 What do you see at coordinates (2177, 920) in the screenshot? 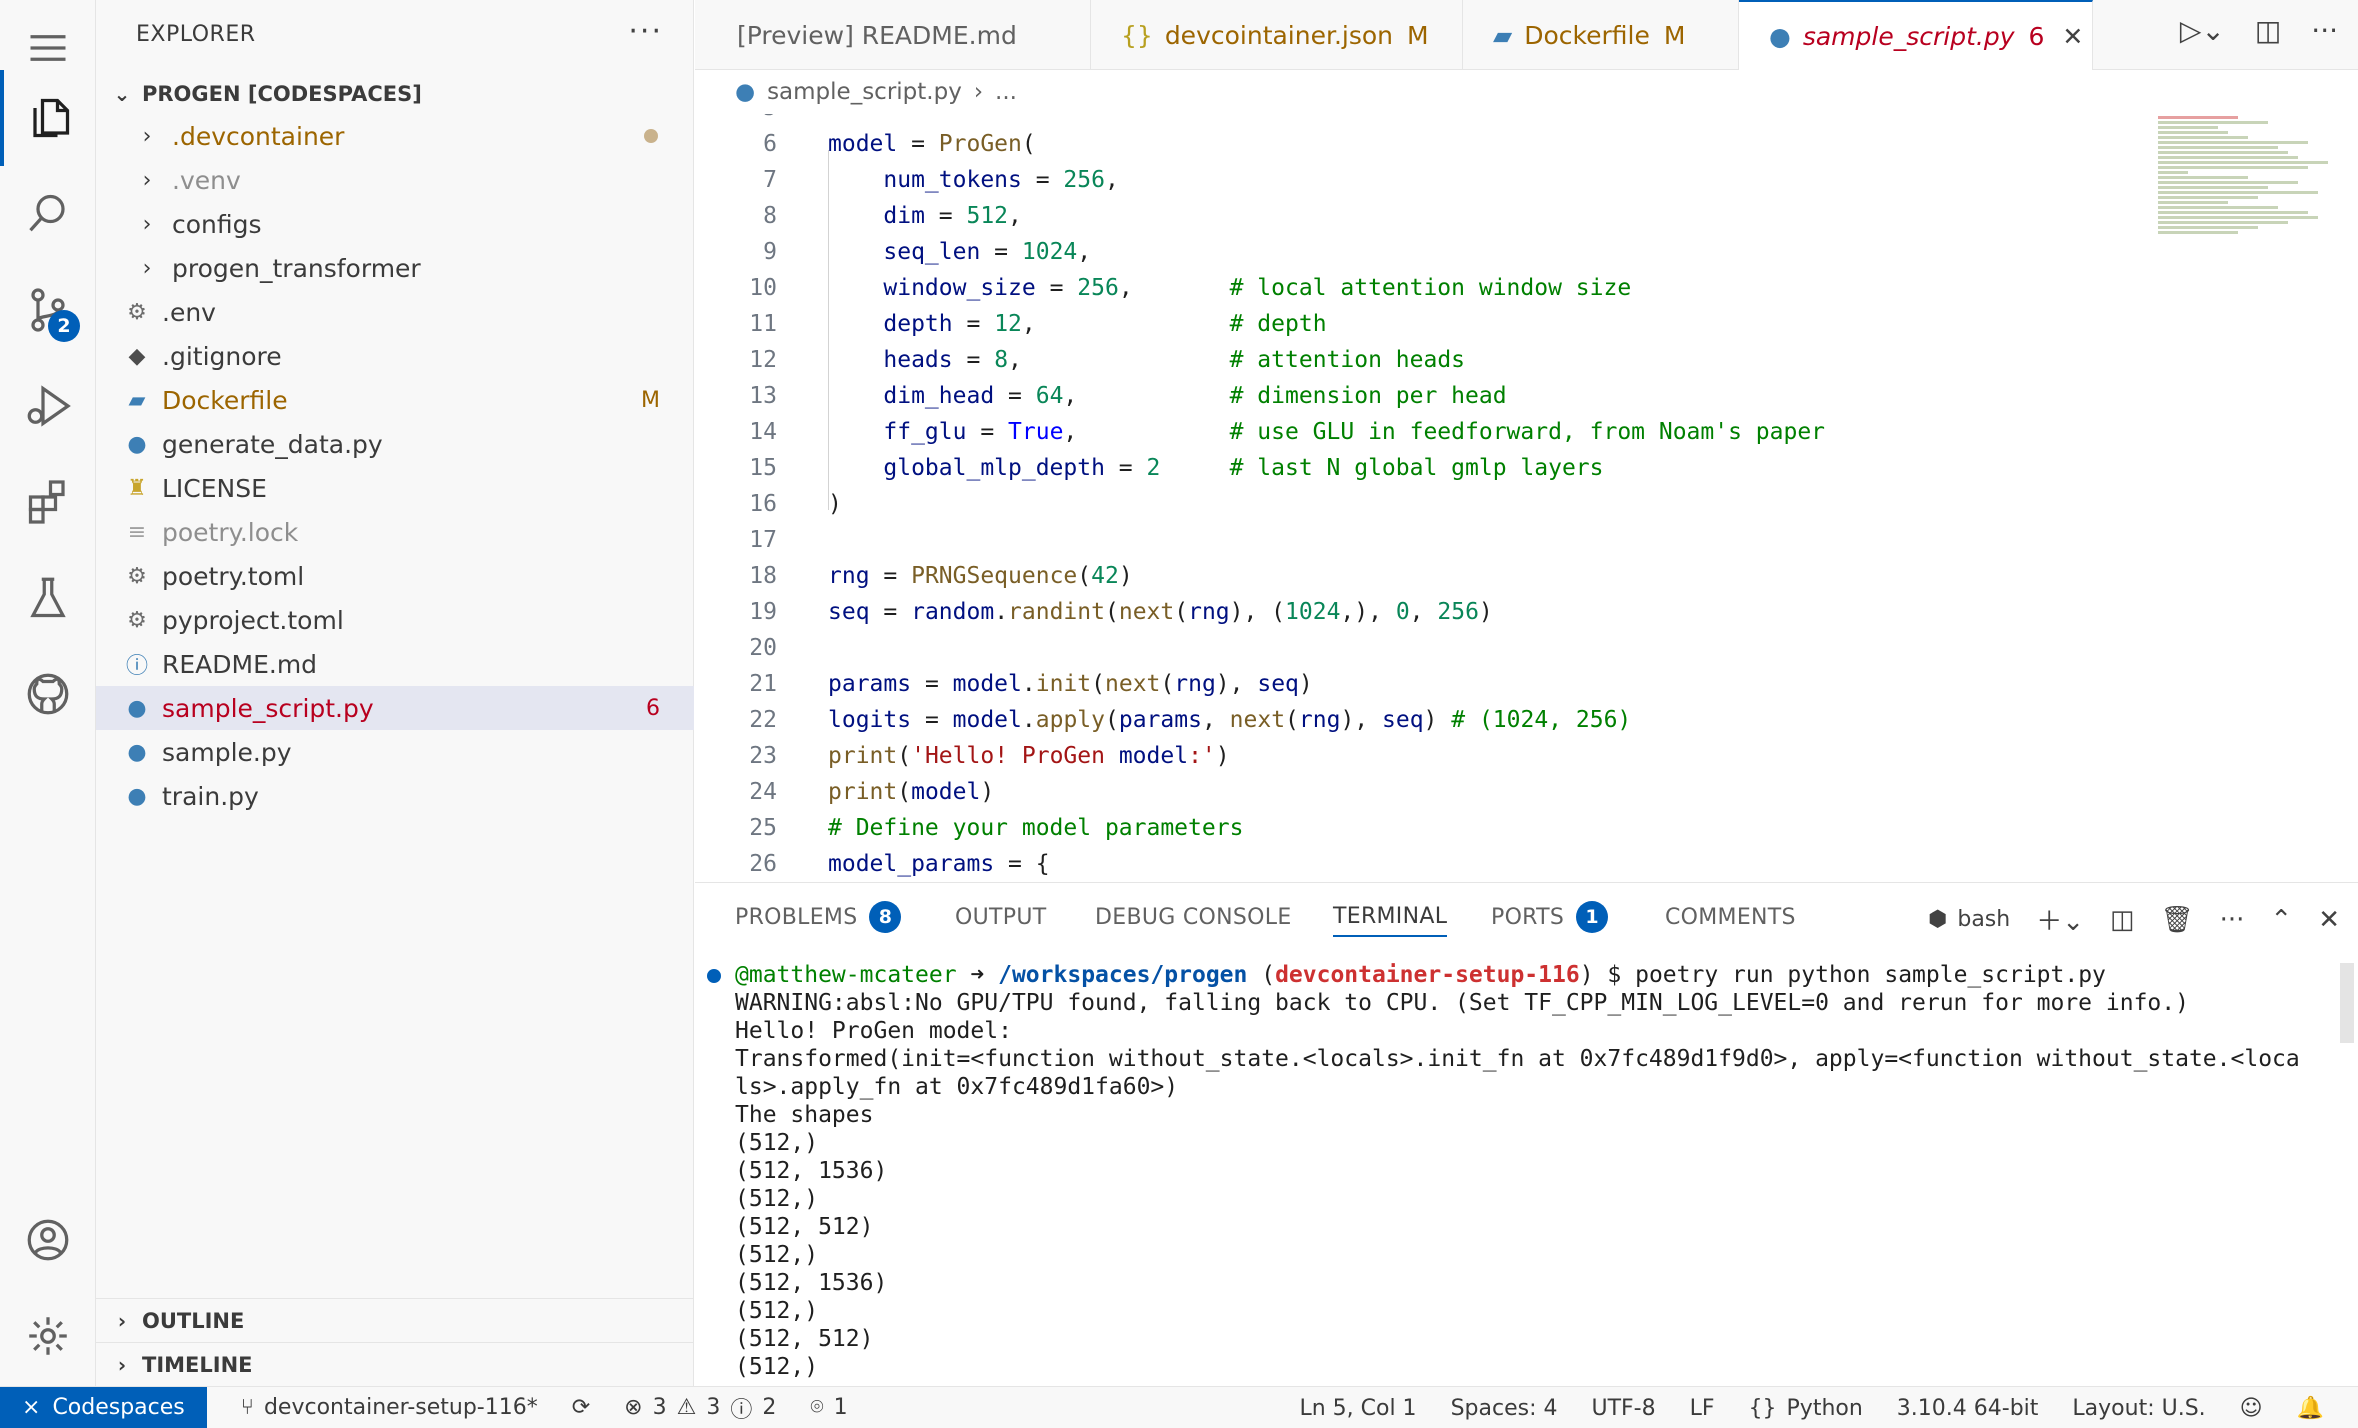
I see `trash-icon: 🗑` at bounding box center [2177, 920].